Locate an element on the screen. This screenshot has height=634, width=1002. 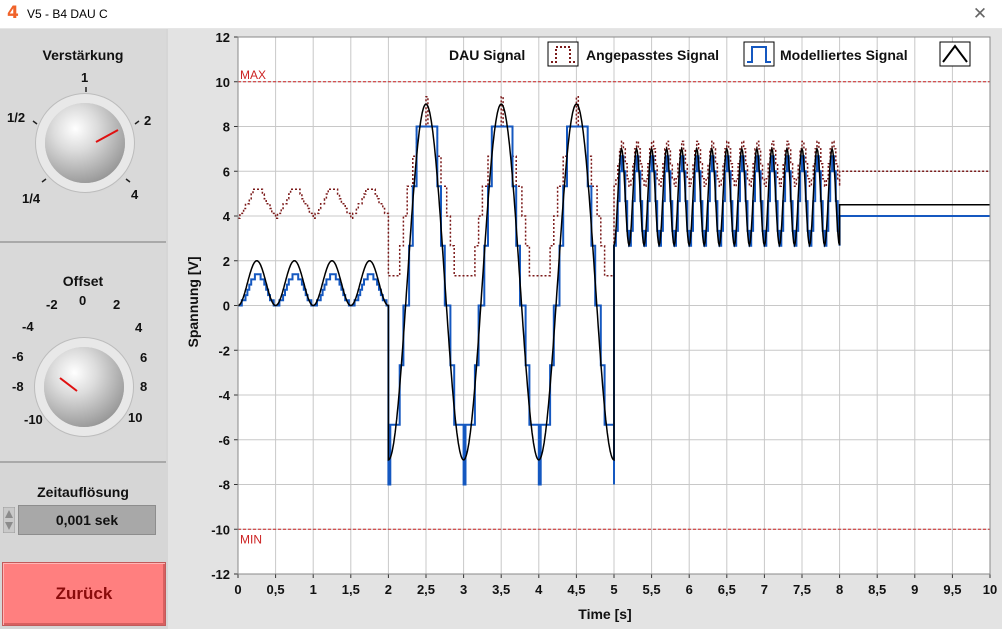
offset-panel: Offset 0 -2 2 -4 4 -6 6 -8 8 -10 10 is located at coordinates (83, 353).